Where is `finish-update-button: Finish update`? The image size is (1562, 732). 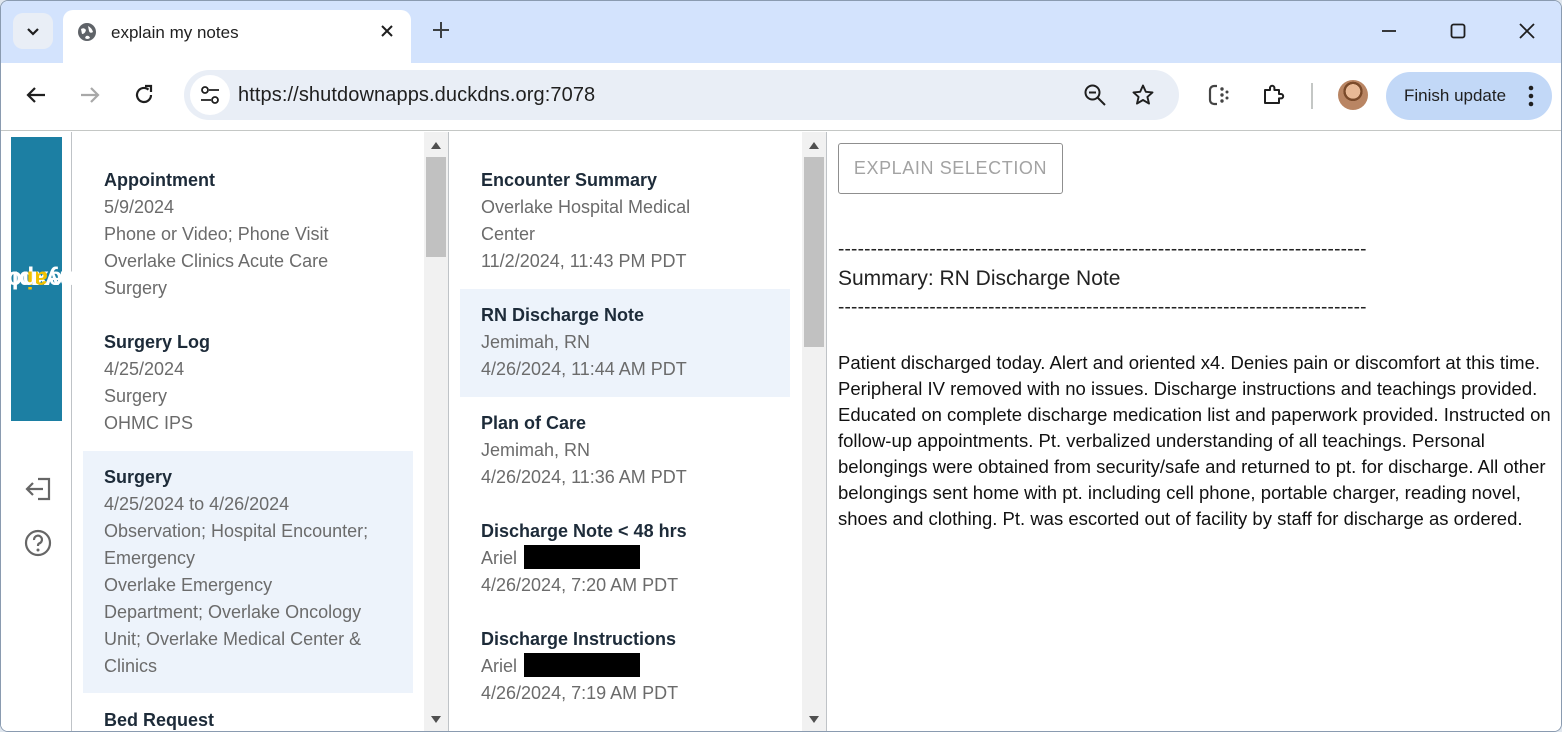
finish-update-button: Finish update is located at coordinates (1469, 96).